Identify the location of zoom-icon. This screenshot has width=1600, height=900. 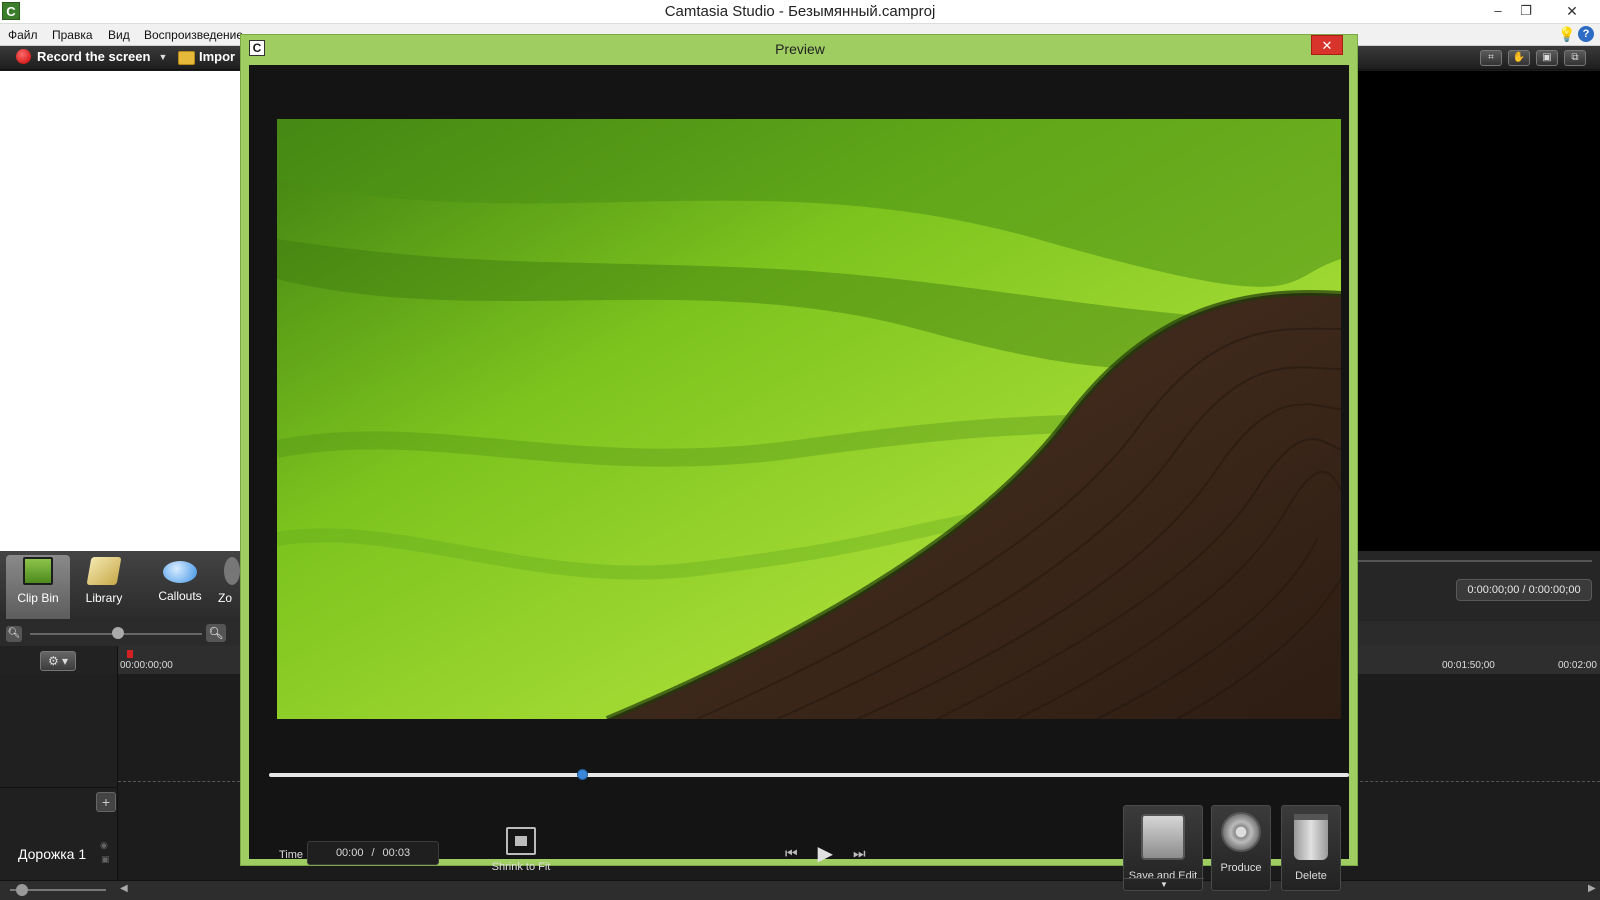
(232, 571).